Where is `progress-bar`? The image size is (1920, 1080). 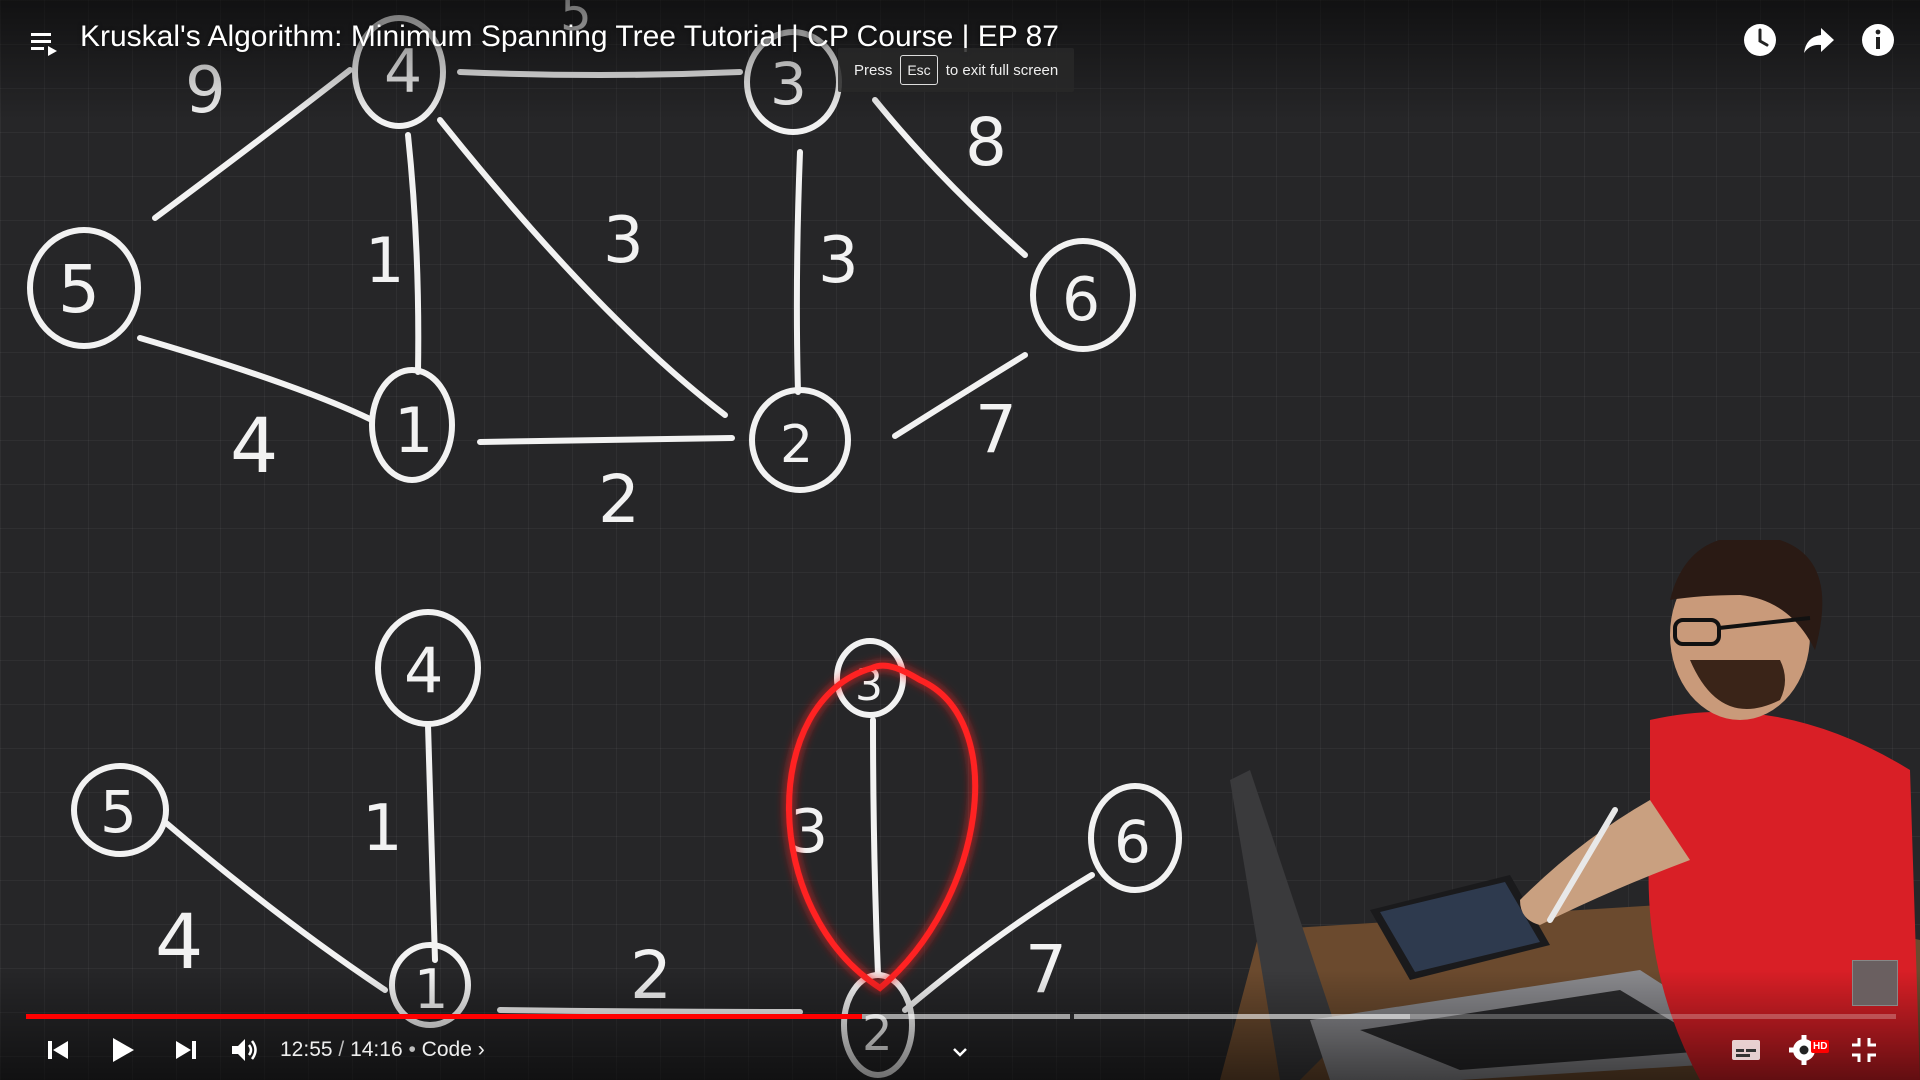 progress-bar is located at coordinates (961, 1016).